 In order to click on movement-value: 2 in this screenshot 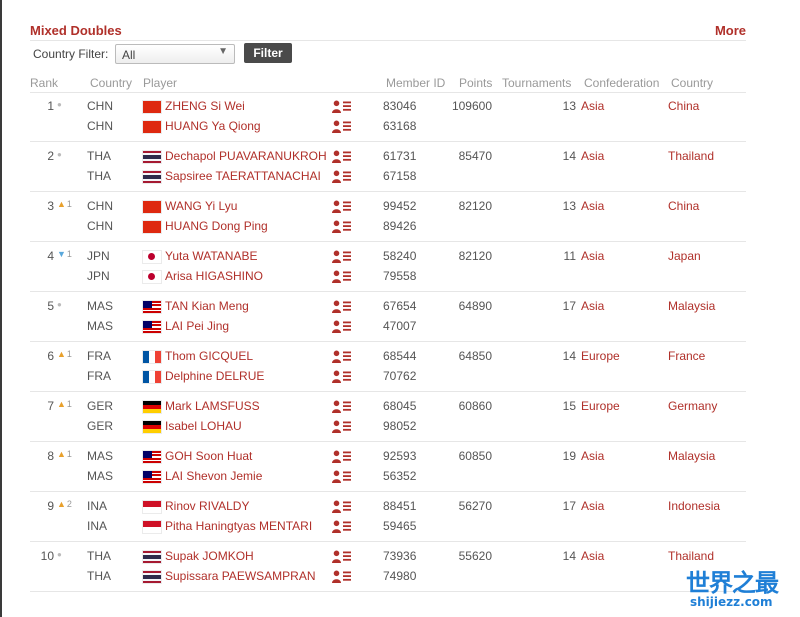, I will do `click(69, 504)`.